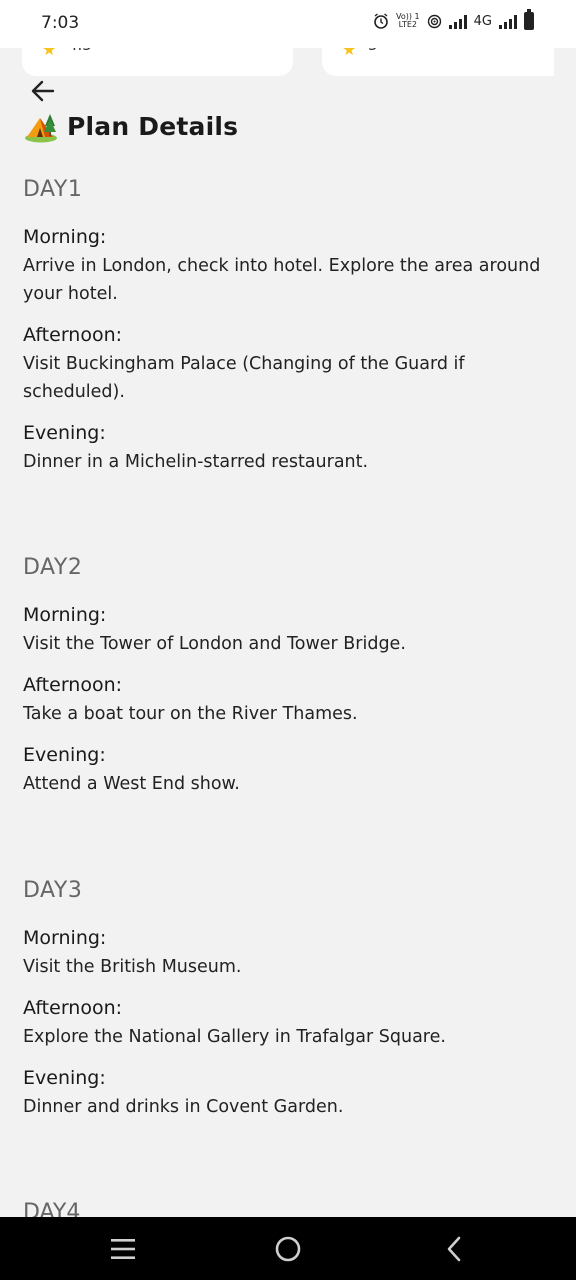 The height and width of the screenshot is (1280, 576). Describe the element at coordinates (283, 771) in the screenshot. I see `evening-block: Evening: Attend a West End show.` at that location.